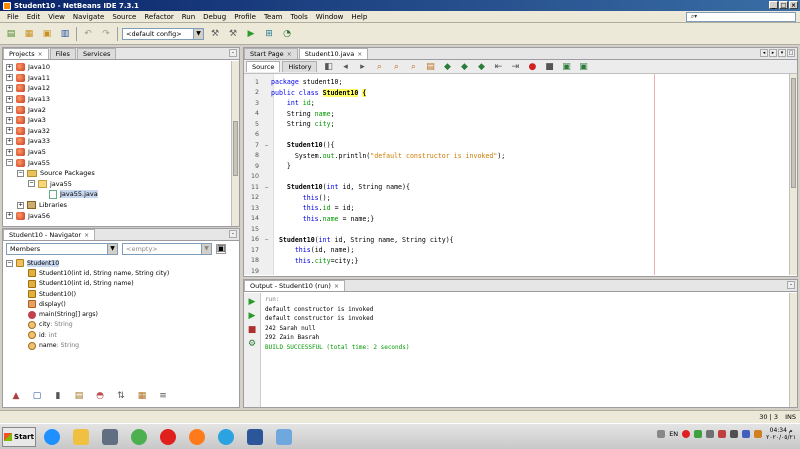 The image size is (800, 449). What do you see at coordinates (122, 205) in the screenshot?
I see `tree-item: + Libraries` at bounding box center [122, 205].